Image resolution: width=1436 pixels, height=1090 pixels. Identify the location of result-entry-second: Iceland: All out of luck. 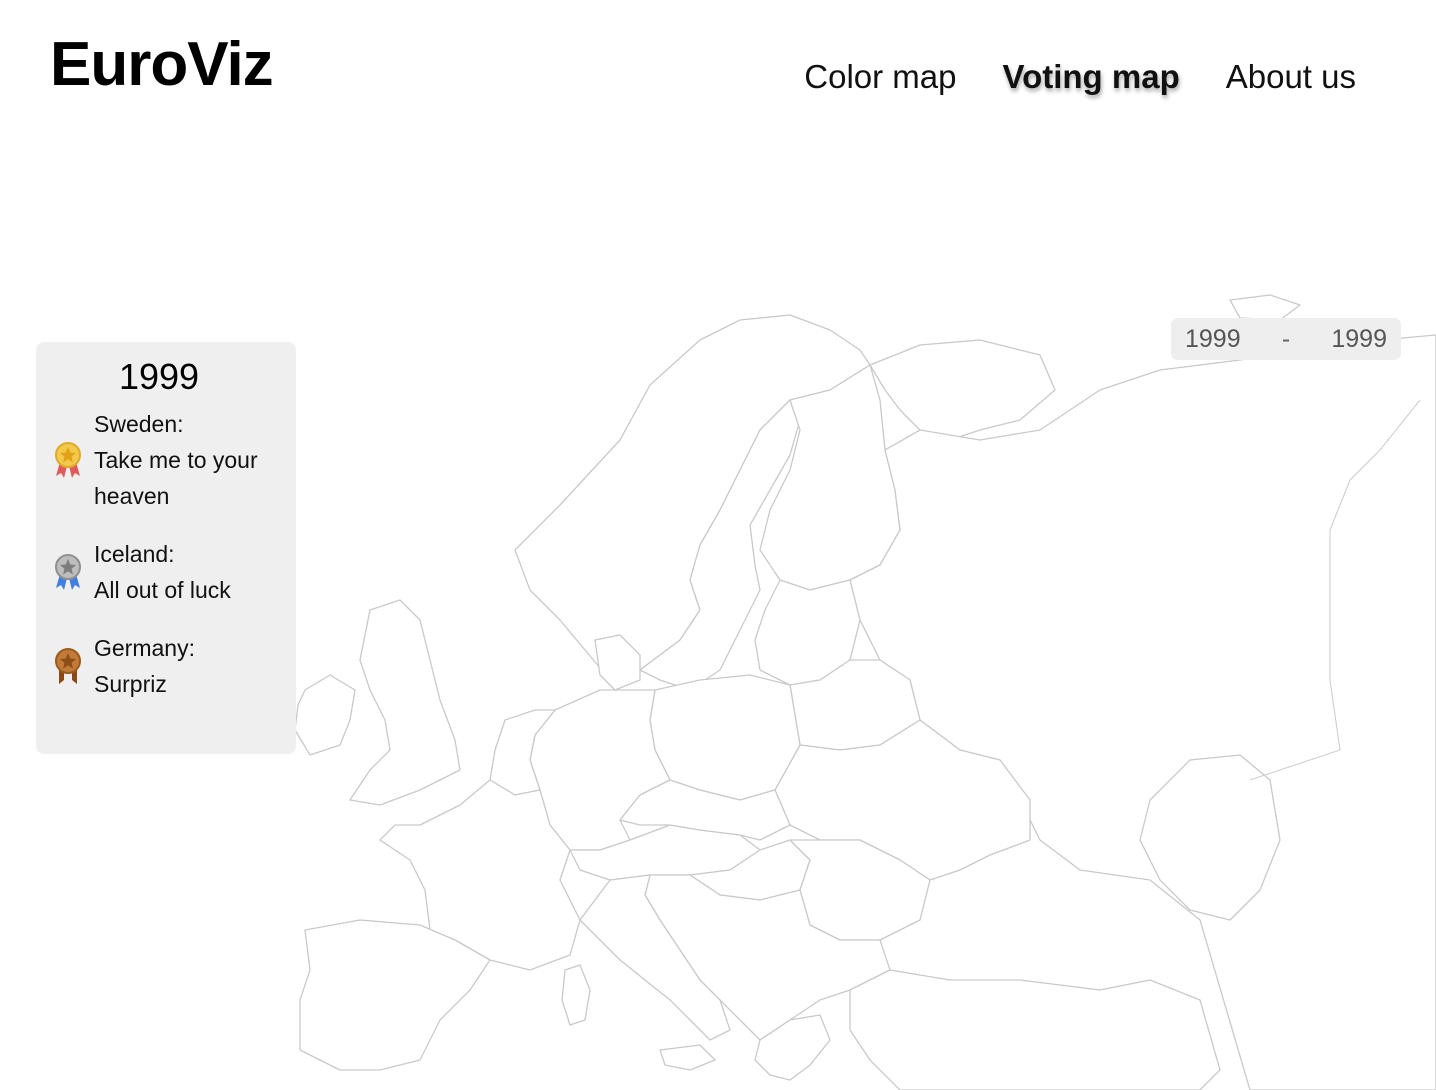
(174, 572).